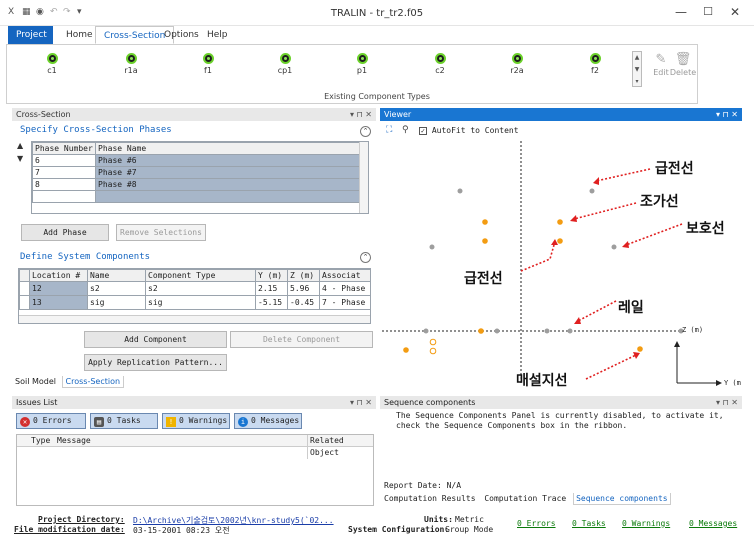 Image resolution: width=754 pixels, height=541 pixels. Describe the element at coordinates (217, 35) in the screenshot. I see `tab-help: Help` at that location.